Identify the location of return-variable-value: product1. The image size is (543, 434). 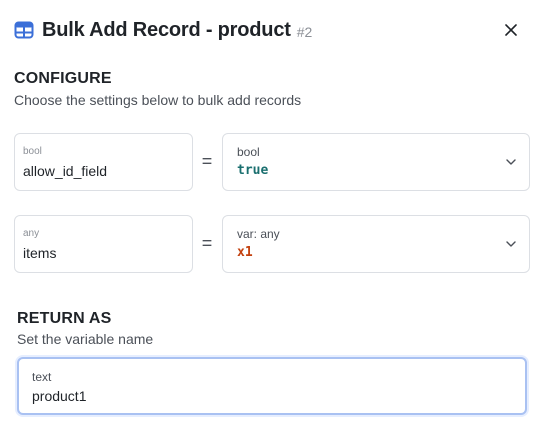
(59, 396).